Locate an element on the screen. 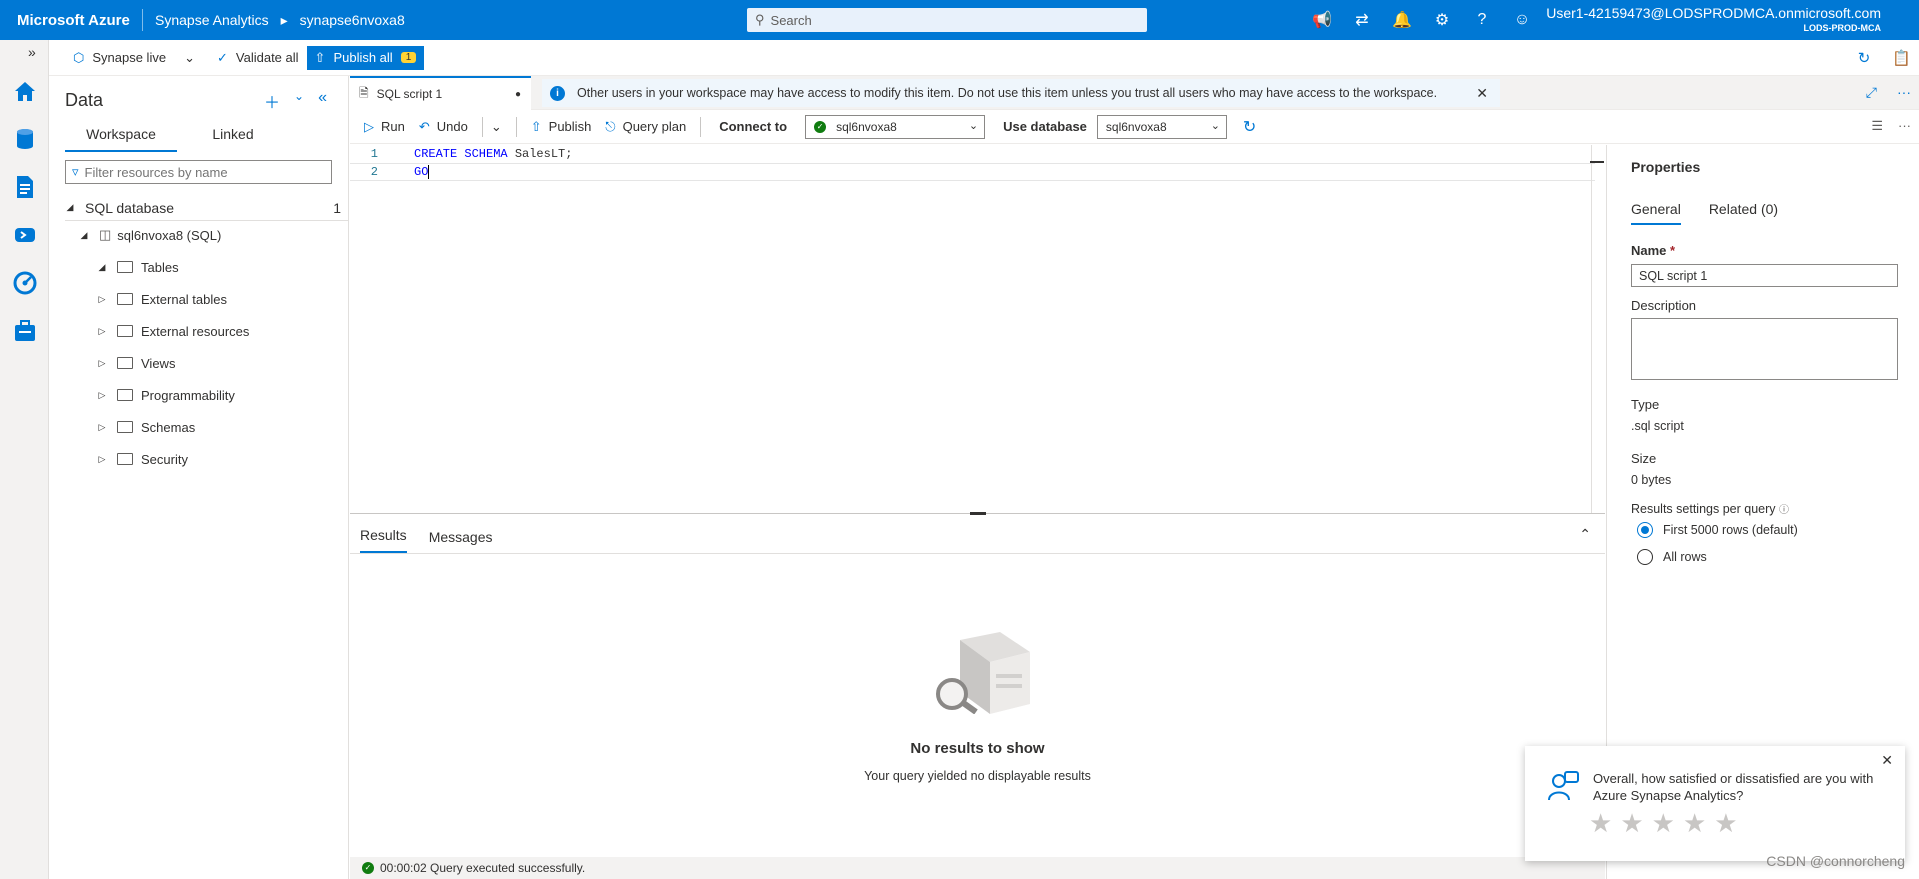 The height and width of the screenshot is (879, 1919). tree-node-sql-database: ◢ SQL database 1 is located at coordinates (207, 208).